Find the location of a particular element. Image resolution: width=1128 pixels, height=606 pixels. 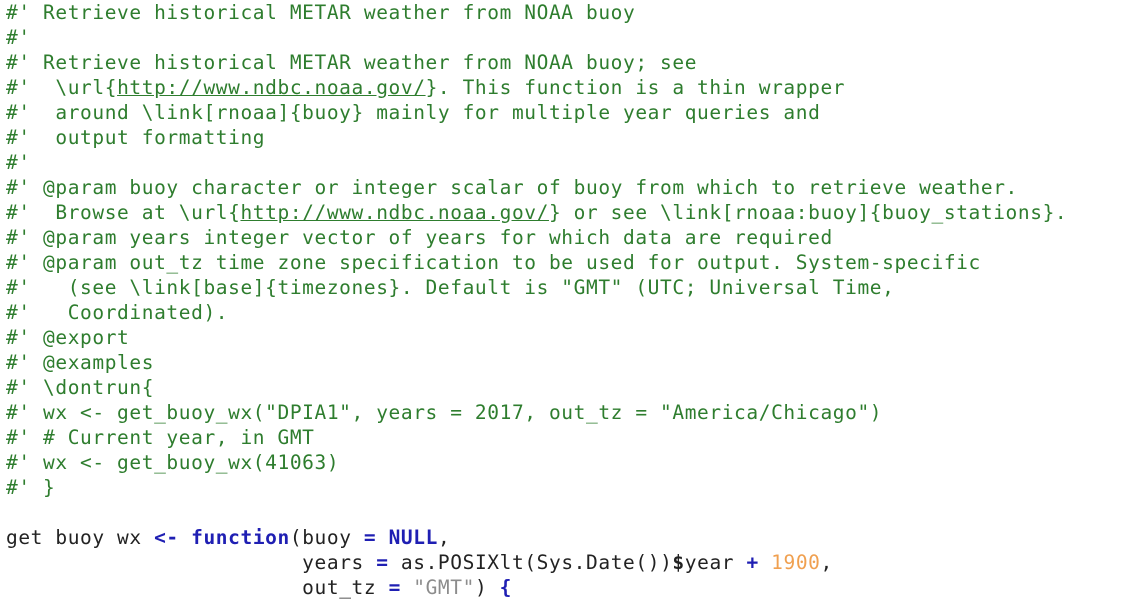

code-line: #' @examples is located at coordinates (80, 362).